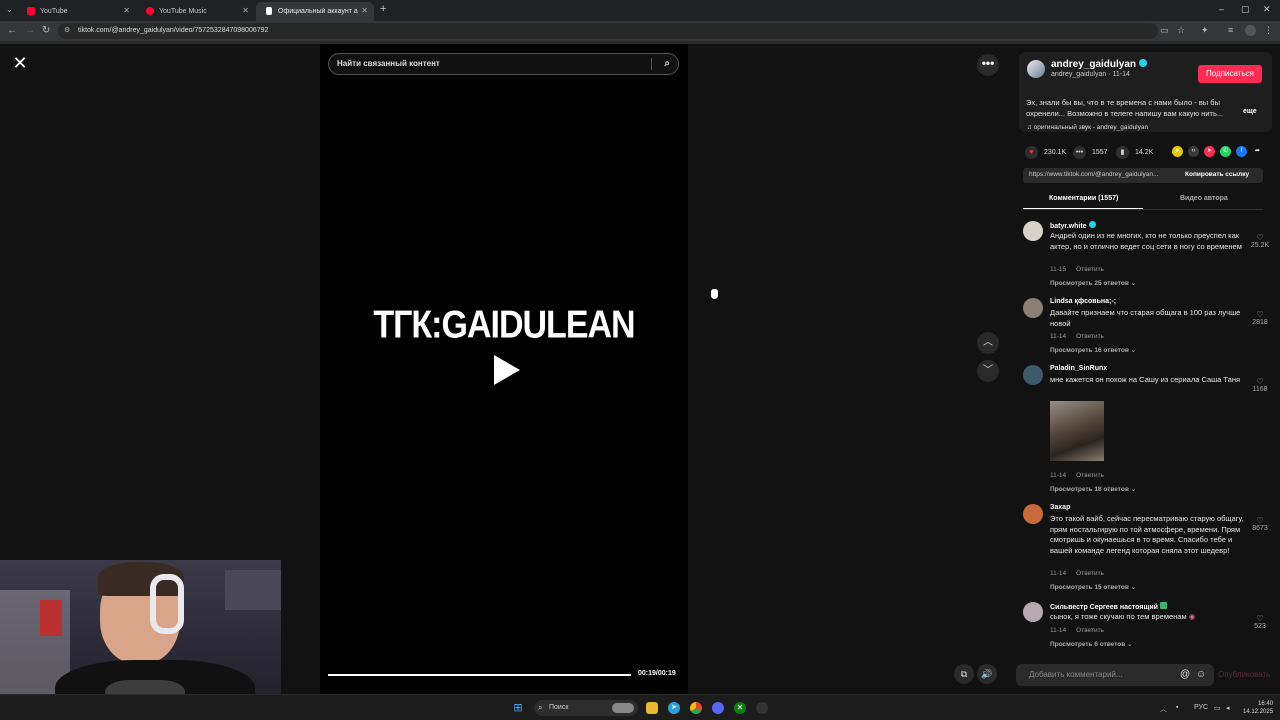 This screenshot has height=720, width=1280. Describe the element at coordinates (652, 708) in the screenshot. I see `file-explorer-icon` at that location.